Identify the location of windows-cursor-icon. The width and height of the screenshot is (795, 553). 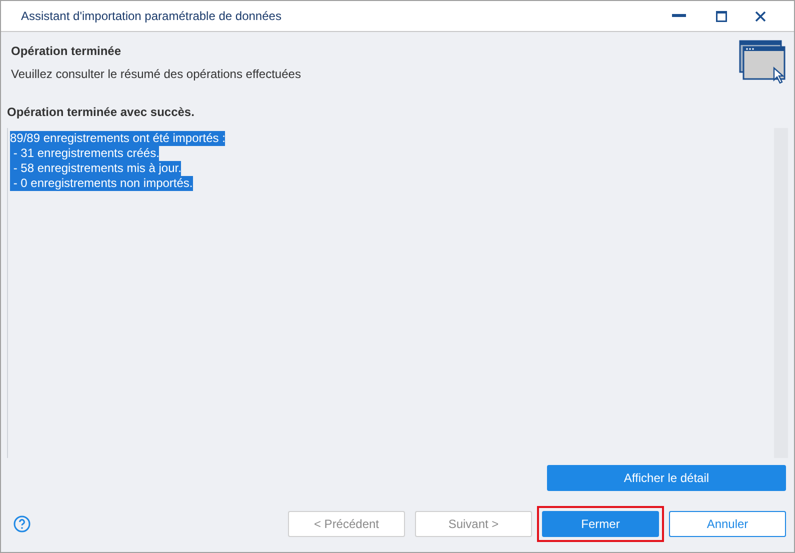
(762, 62).